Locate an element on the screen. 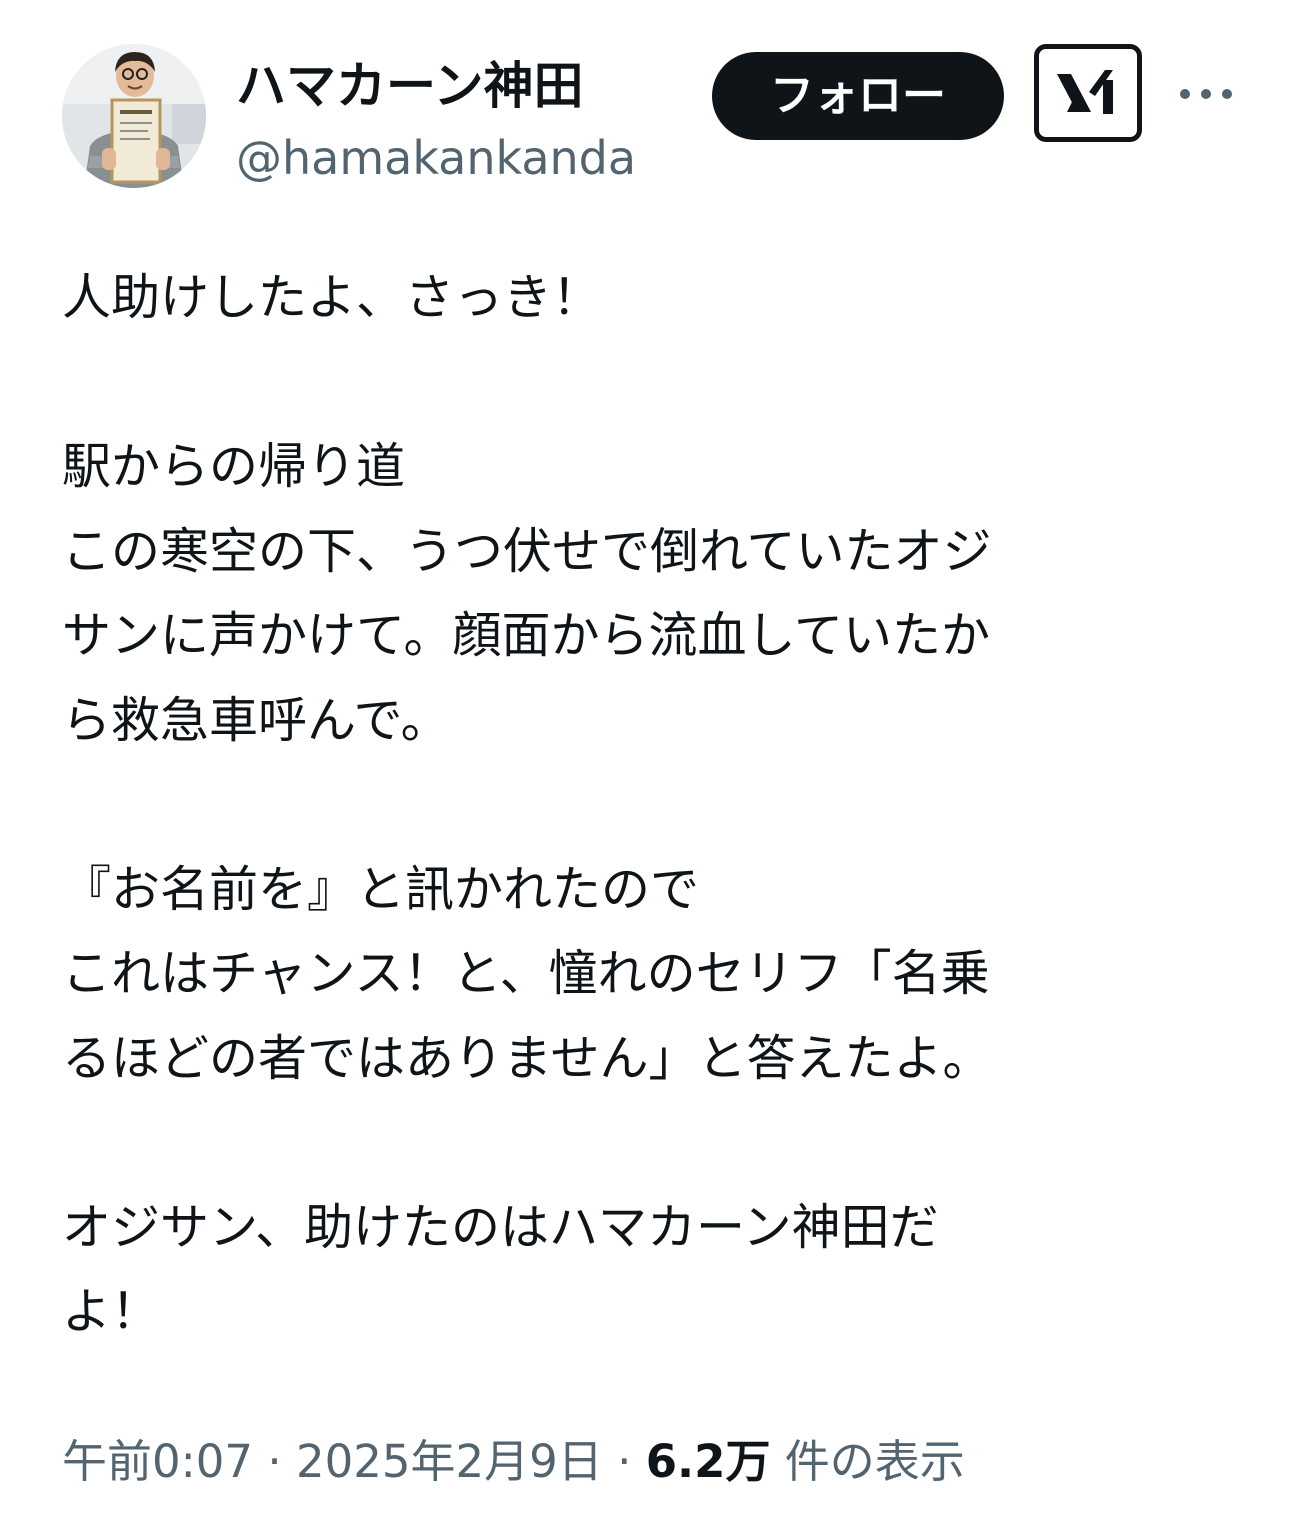 Image resolution: width=1300 pixels, height=1533 pixels. tweet-line: 駅からの帰り道 is located at coordinates (234, 466).